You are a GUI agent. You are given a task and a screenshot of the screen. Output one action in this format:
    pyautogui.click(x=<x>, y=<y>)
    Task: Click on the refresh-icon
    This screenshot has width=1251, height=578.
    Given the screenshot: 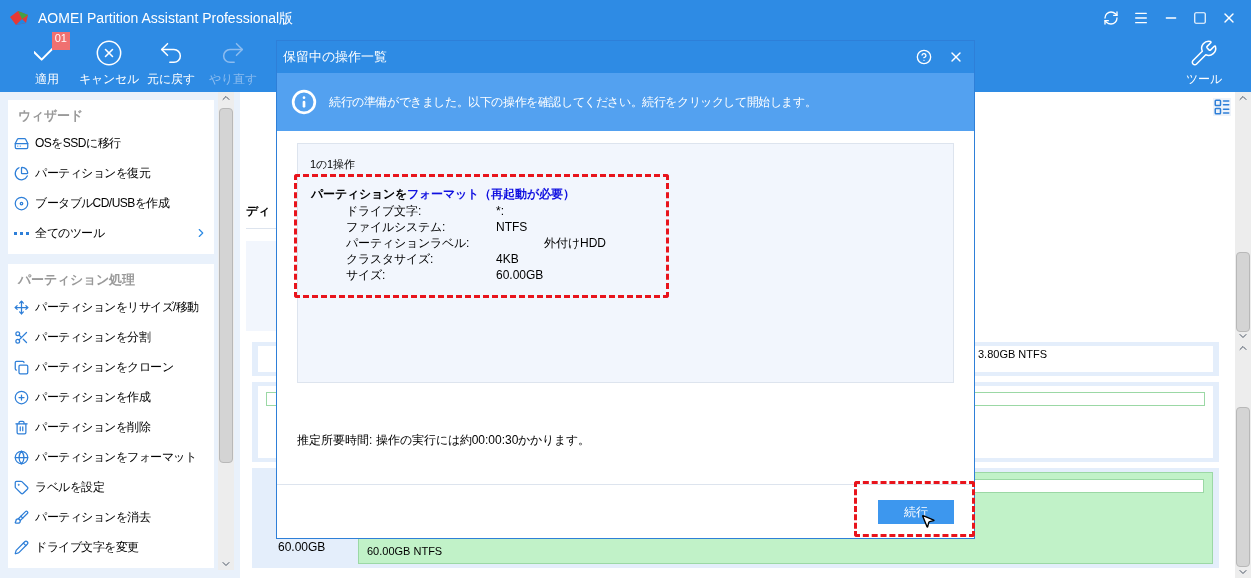 What is the action you would take?
    pyautogui.click(x=1111, y=18)
    